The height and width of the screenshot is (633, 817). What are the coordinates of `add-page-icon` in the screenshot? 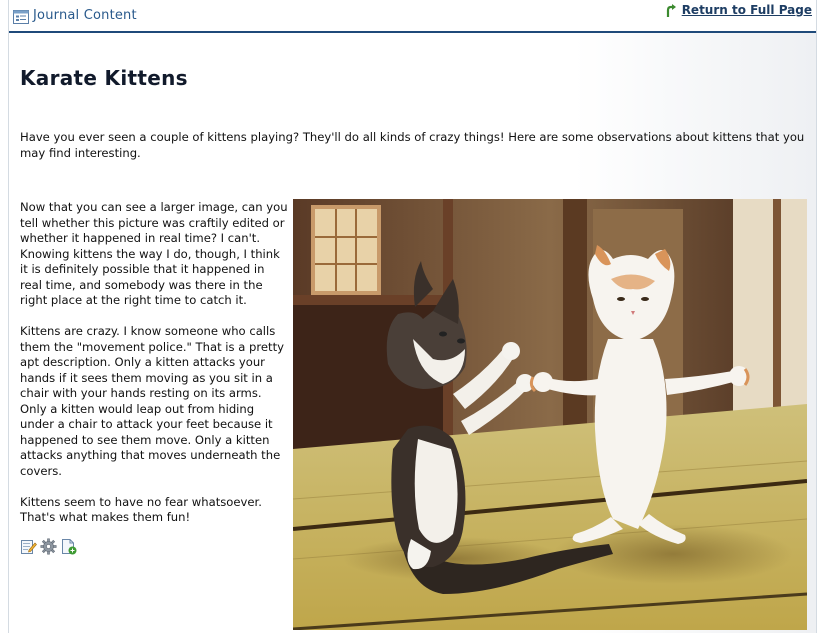 It's located at (68, 546).